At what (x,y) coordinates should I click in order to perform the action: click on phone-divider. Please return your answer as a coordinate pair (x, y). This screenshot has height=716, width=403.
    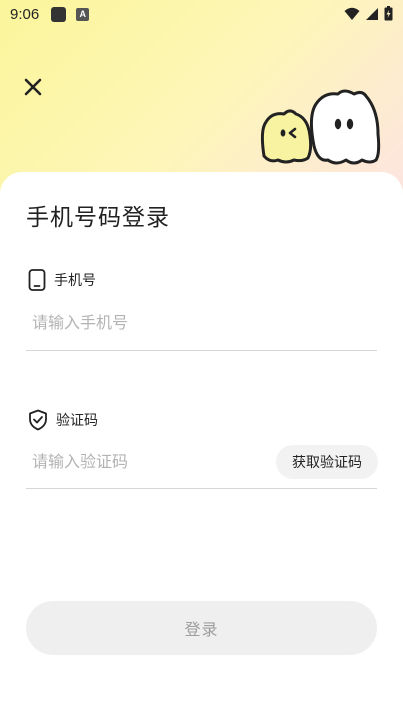
    Looking at the image, I should click on (201, 350).